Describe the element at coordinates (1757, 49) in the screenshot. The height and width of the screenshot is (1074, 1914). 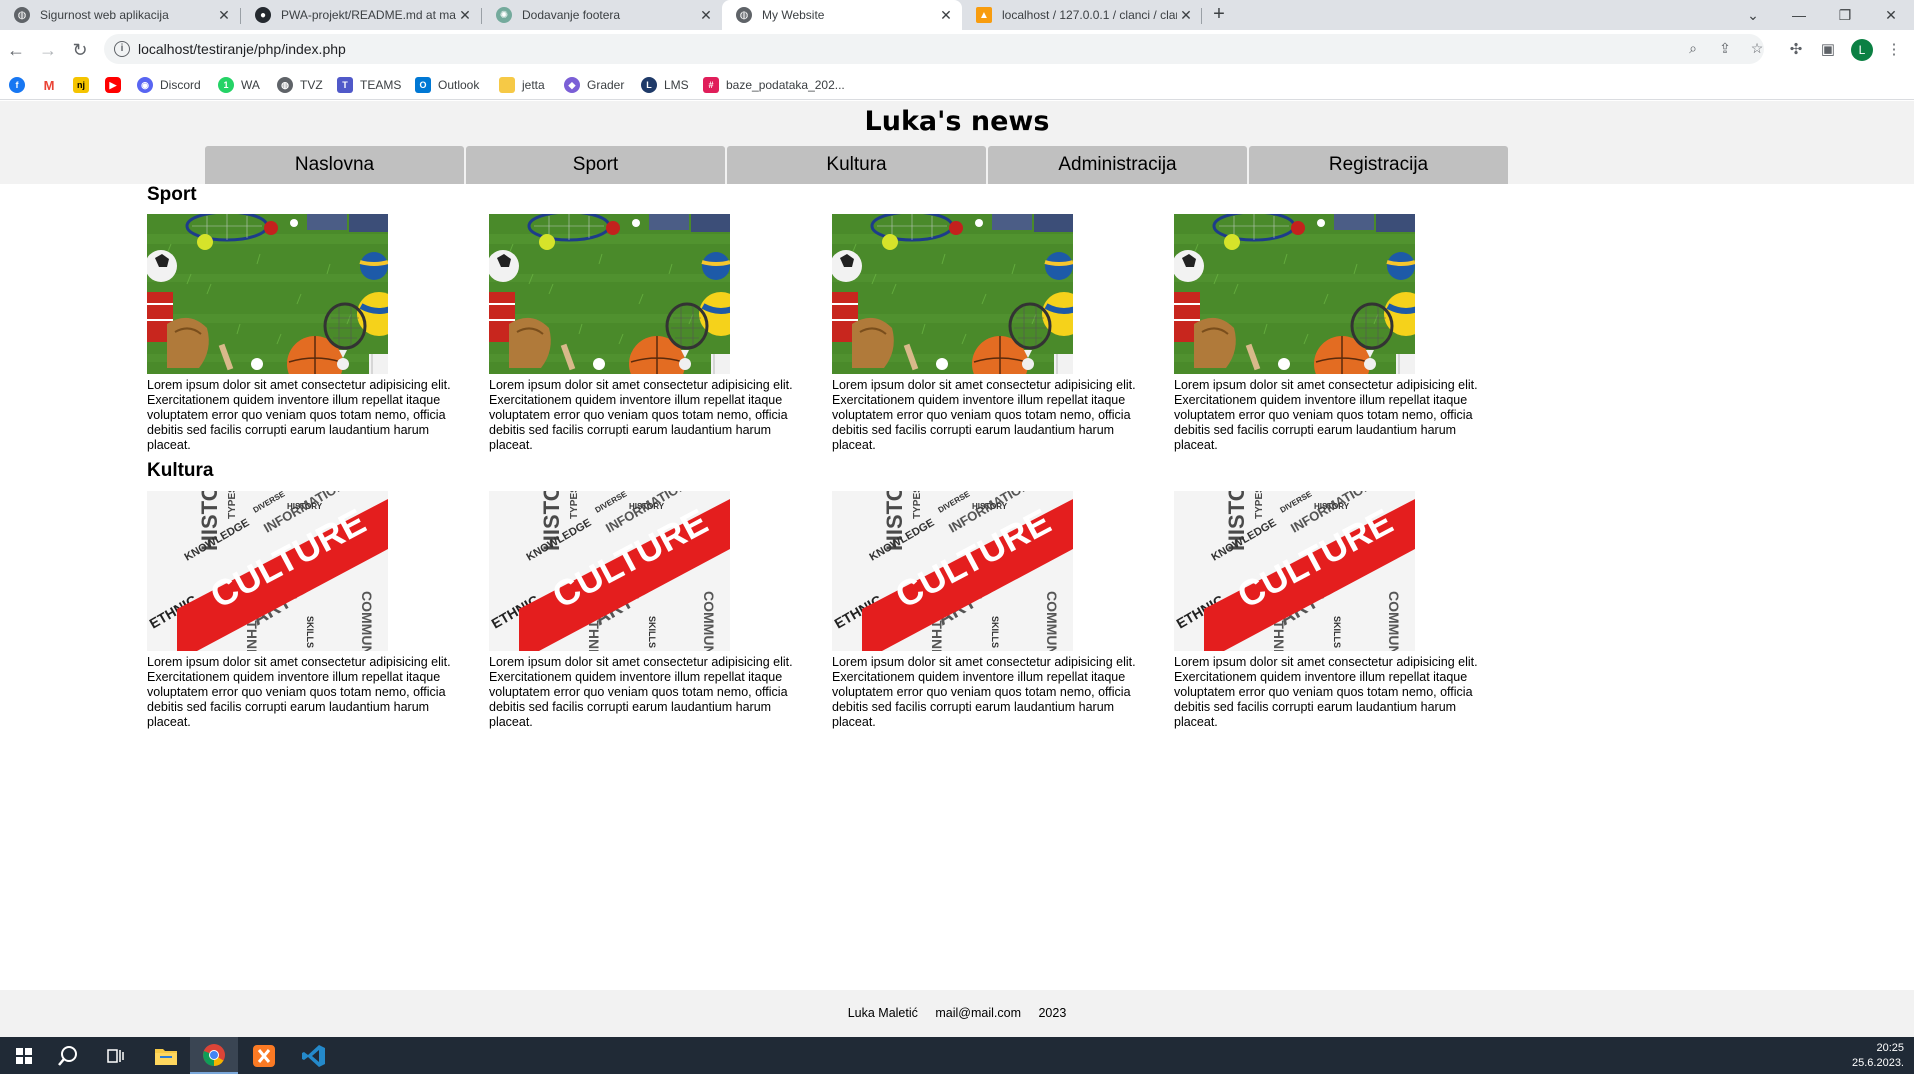
I see `bookmark-star-icon: ☆` at that location.